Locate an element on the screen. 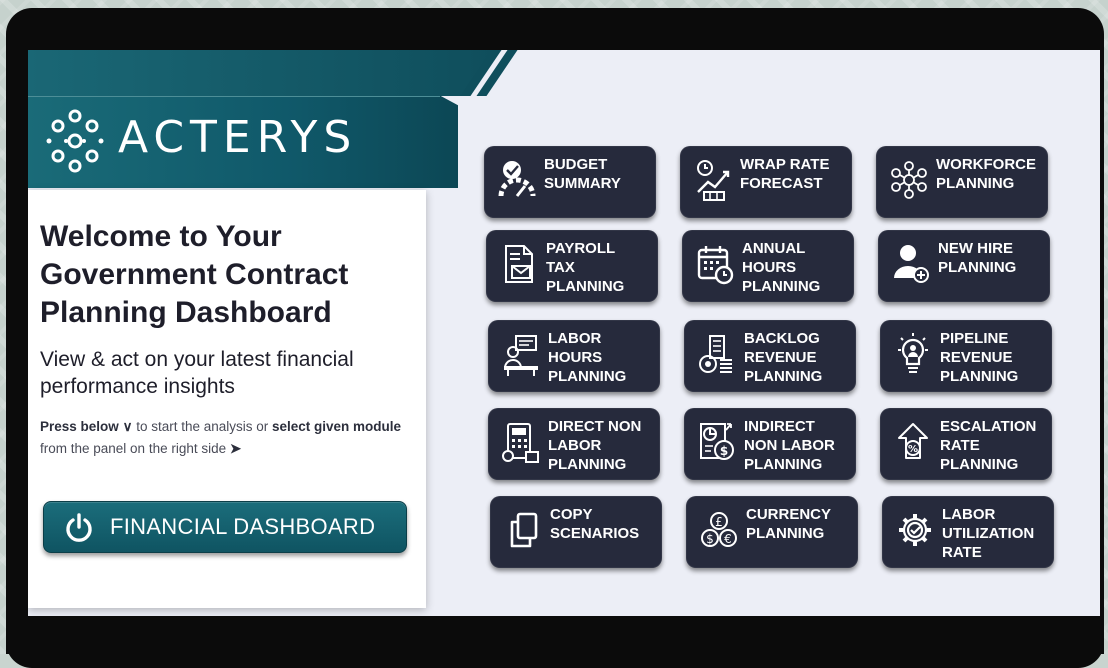 This screenshot has height=668, width=1108. module-backlog-revenue-planning: BACKLOG REVENUE PLANNING is located at coordinates (770, 356).